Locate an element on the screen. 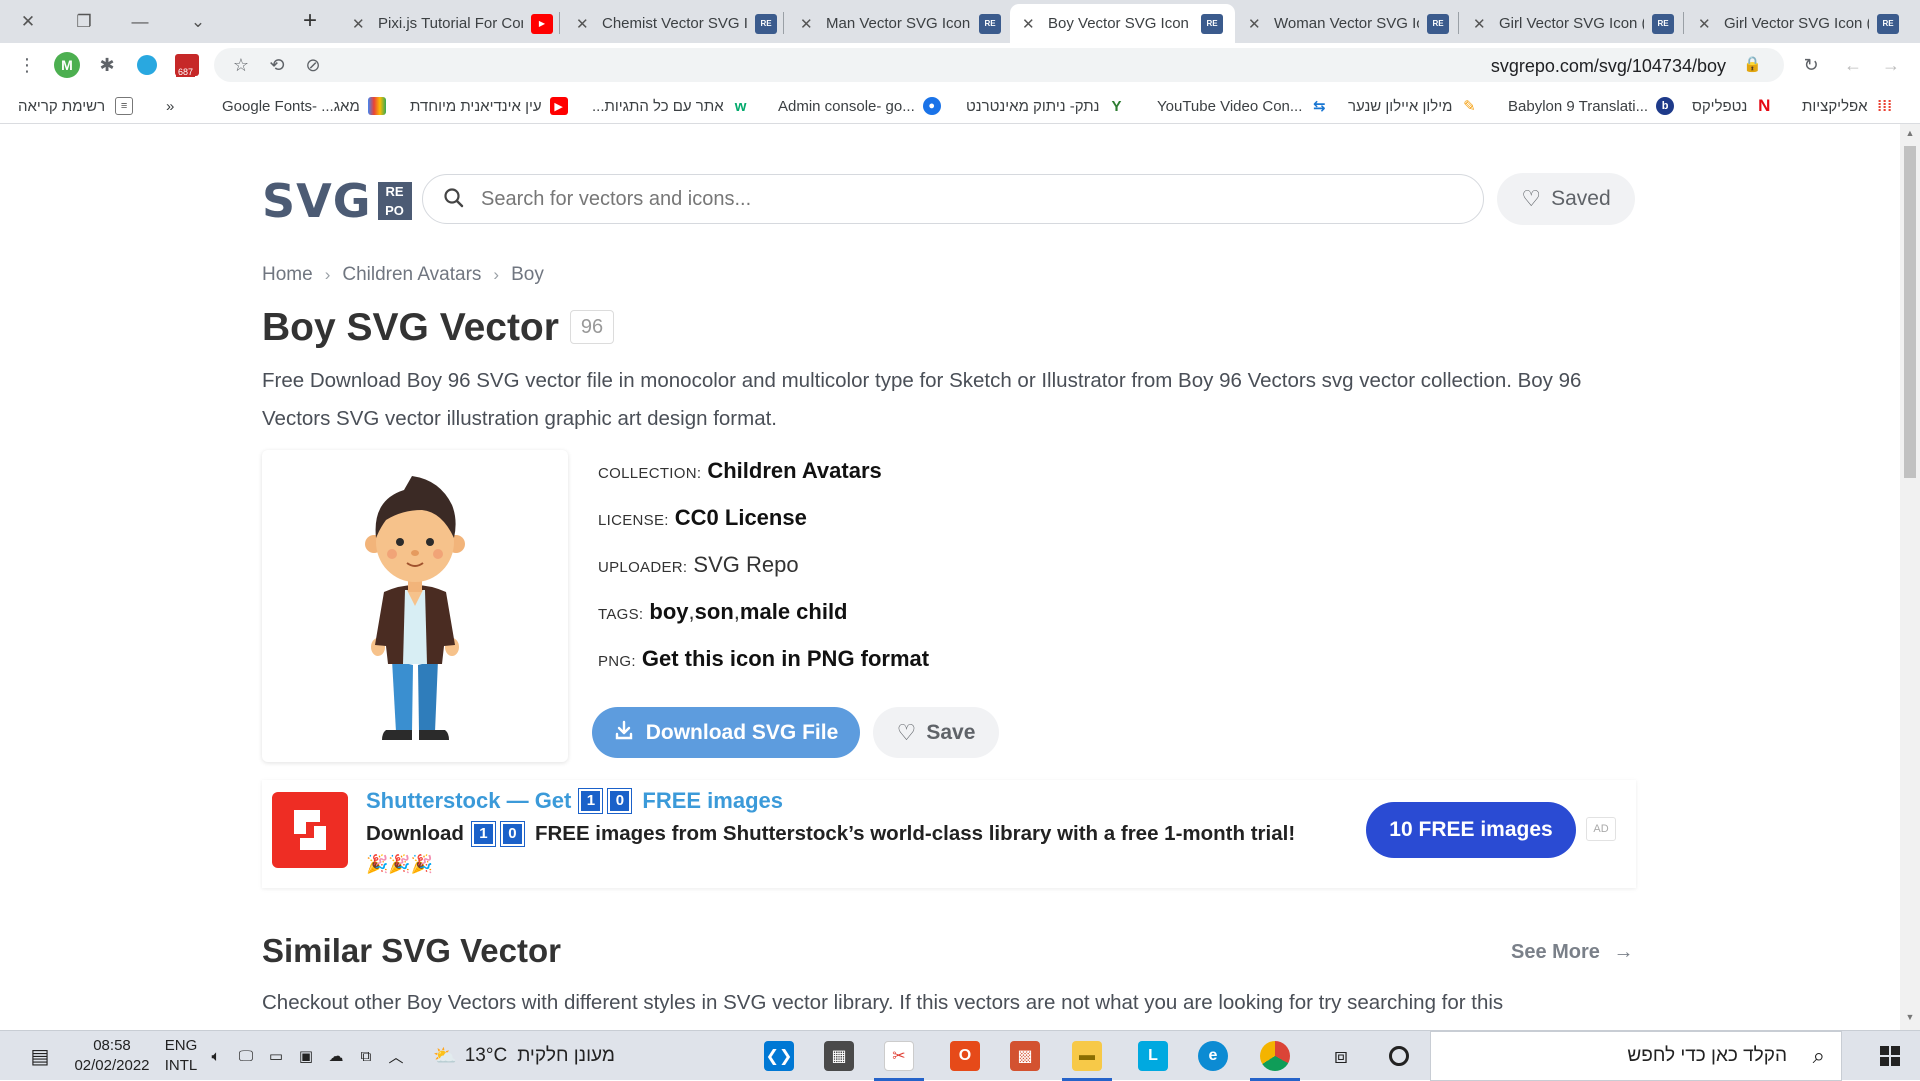 The width and height of the screenshot is (1920, 1081). new-tab-button: + is located at coordinates (310, 21).